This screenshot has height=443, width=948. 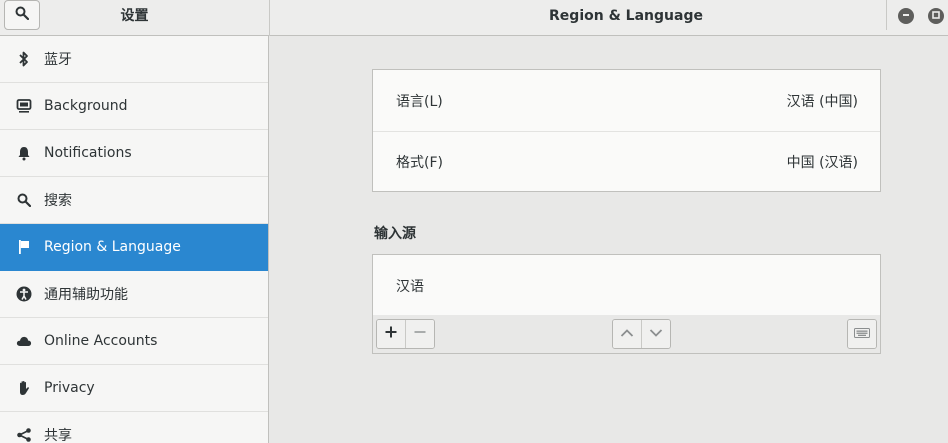 I want to click on formats-row: 格式(F) 中国 (汉语), so click(x=626, y=161).